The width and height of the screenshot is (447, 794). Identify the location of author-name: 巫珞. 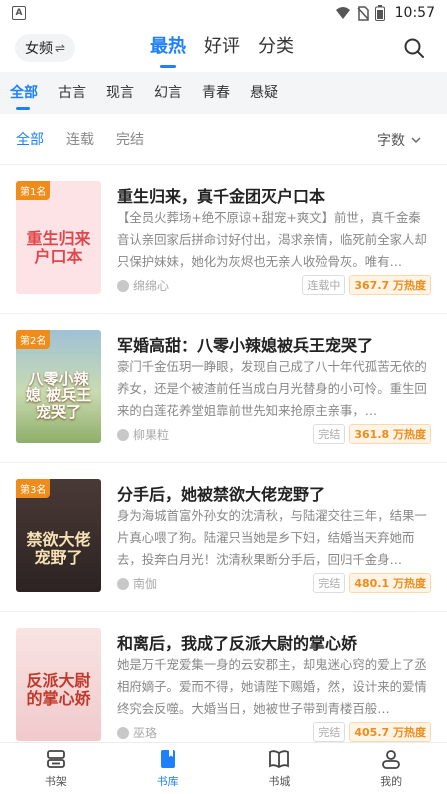
(145, 733).